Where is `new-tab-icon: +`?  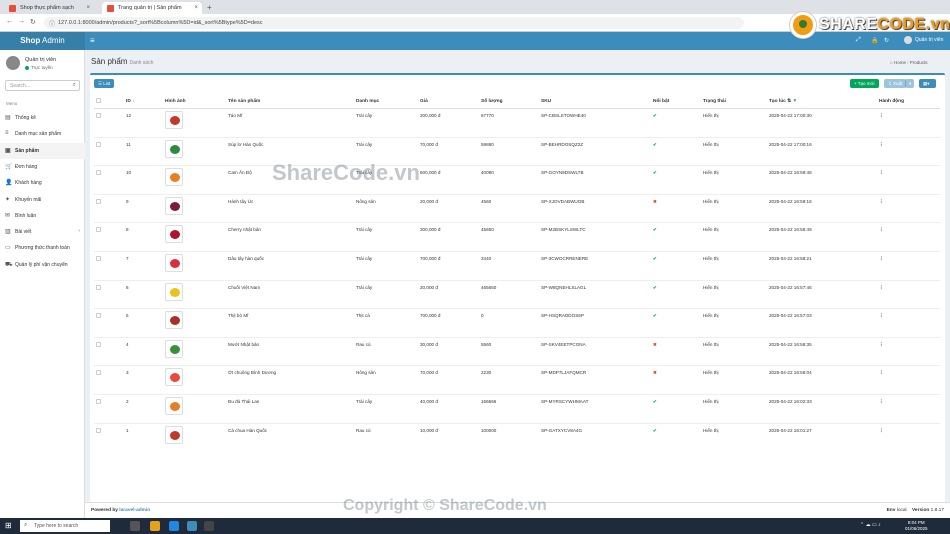 new-tab-icon: + is located at coordinates (209, 7).